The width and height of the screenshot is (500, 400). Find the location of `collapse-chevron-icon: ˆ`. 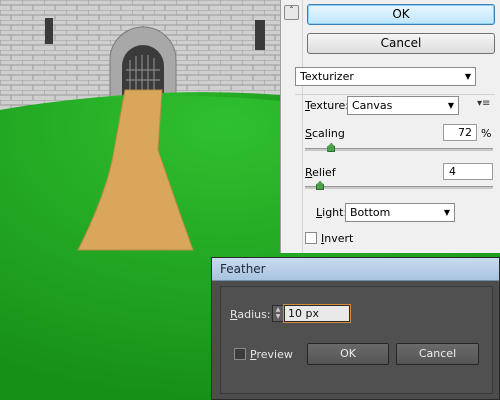

collapse-chevron-icon: ˆ is located at coordinates (291, 12).